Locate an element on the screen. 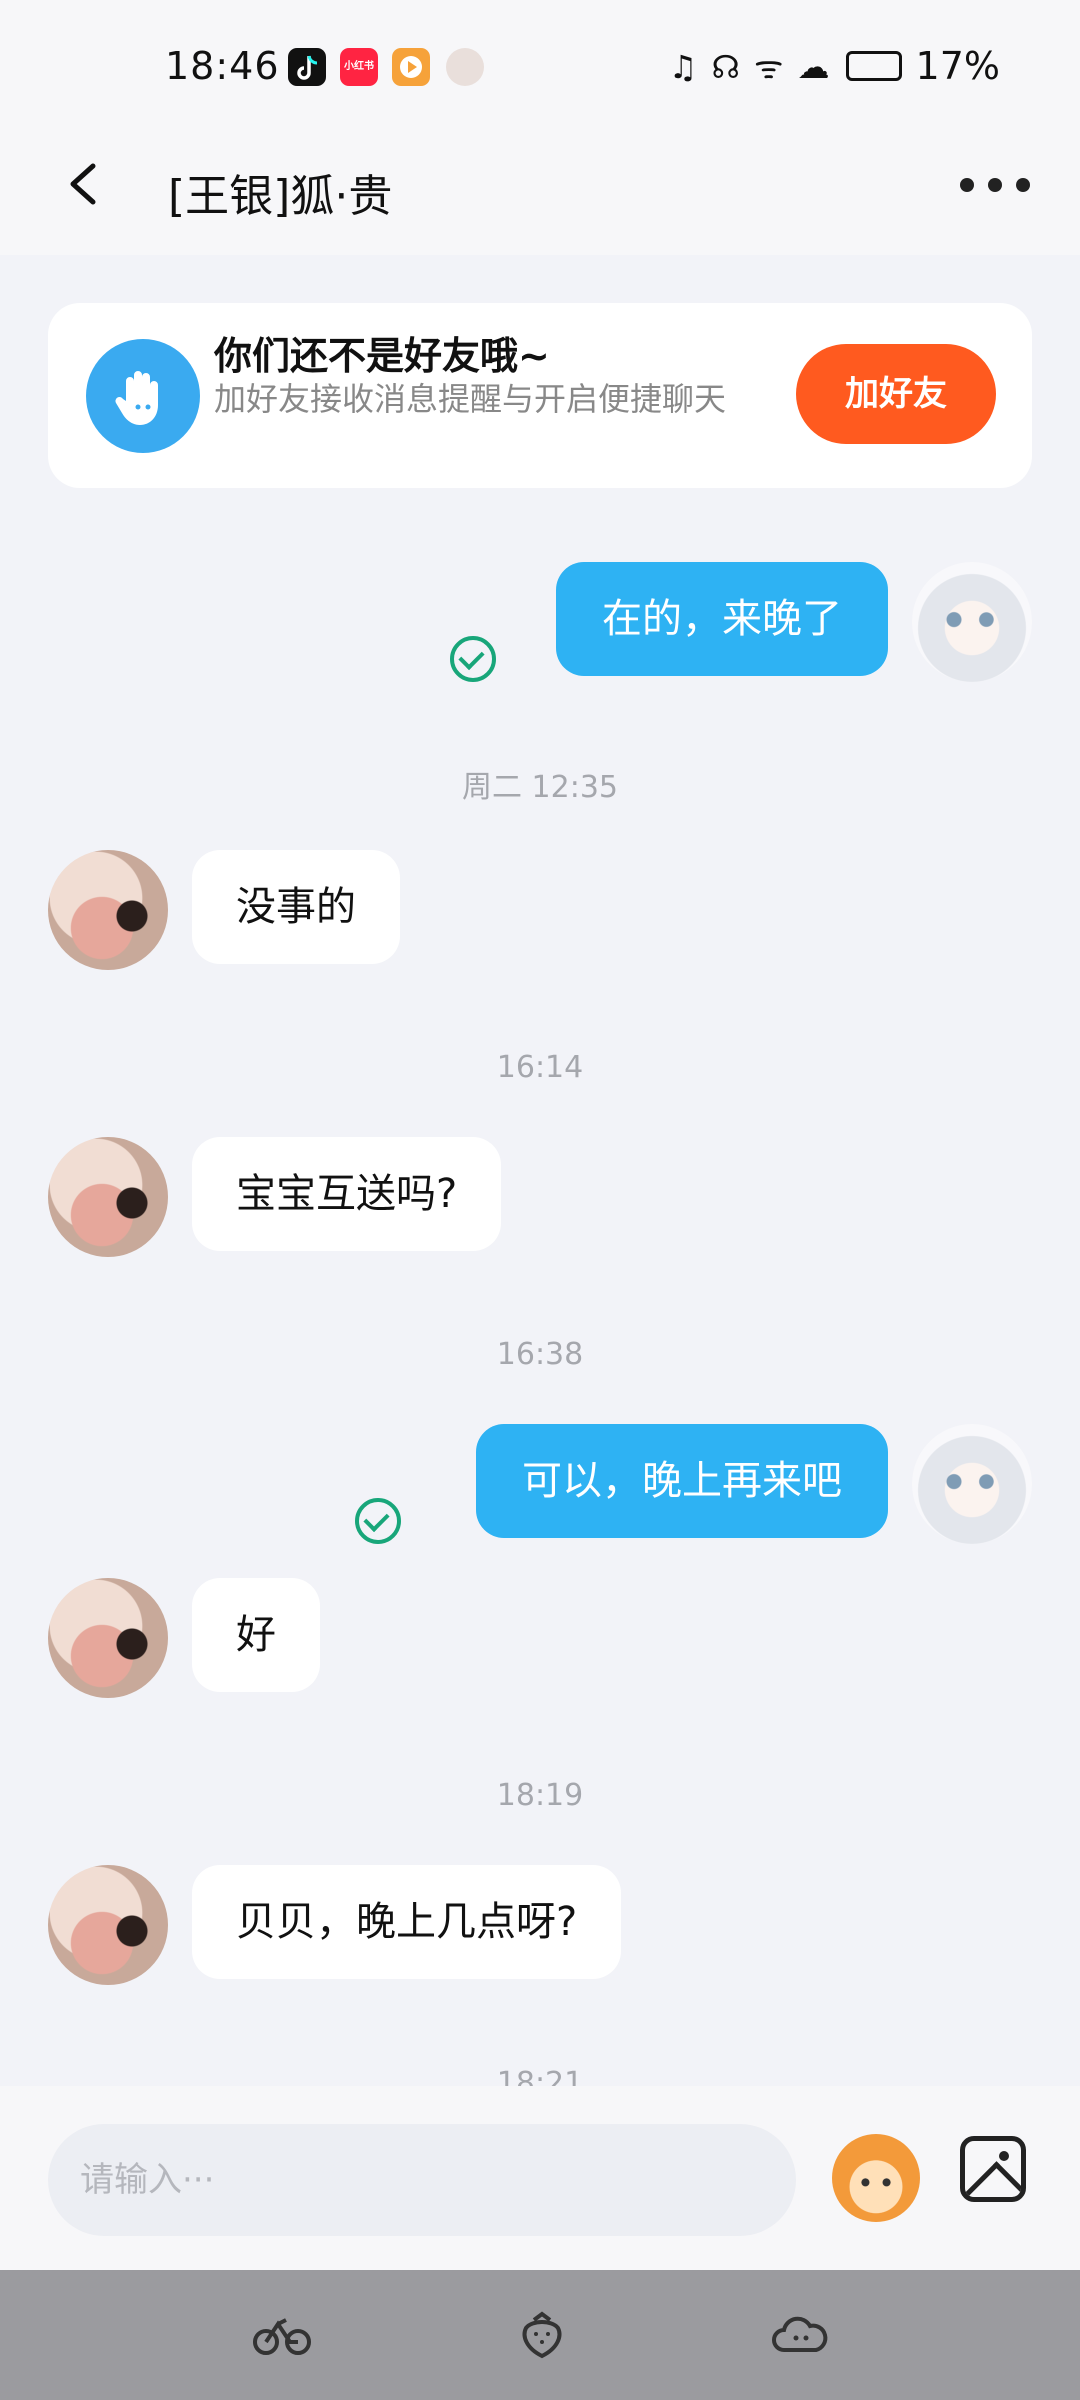 The height and width of the screenshot is (2400, 1080). hand-wave-icon is located at coordinates (143, 396).